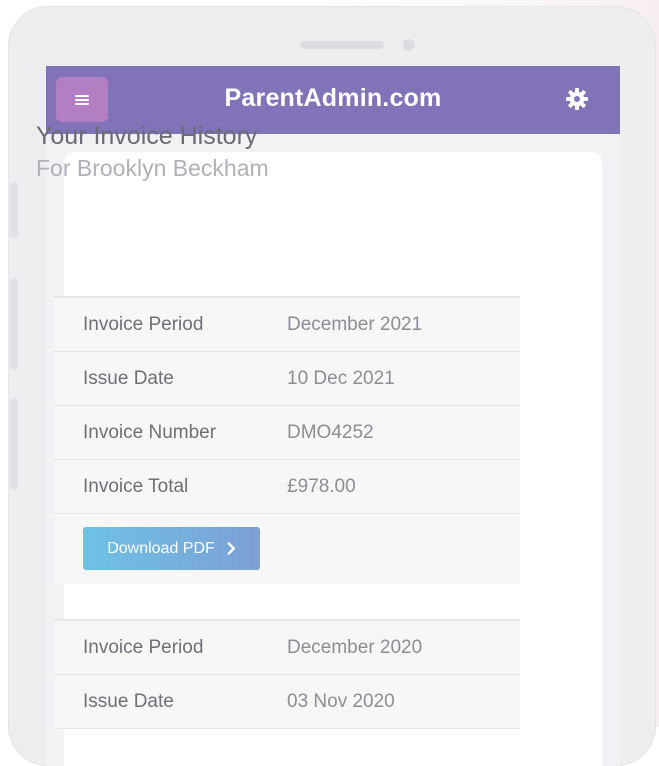 The image size is (659, 766). What do you see at coordinates (355, 324) in the screenshot?
I see `row-value: December 2021` at bounding box center [355, 324].